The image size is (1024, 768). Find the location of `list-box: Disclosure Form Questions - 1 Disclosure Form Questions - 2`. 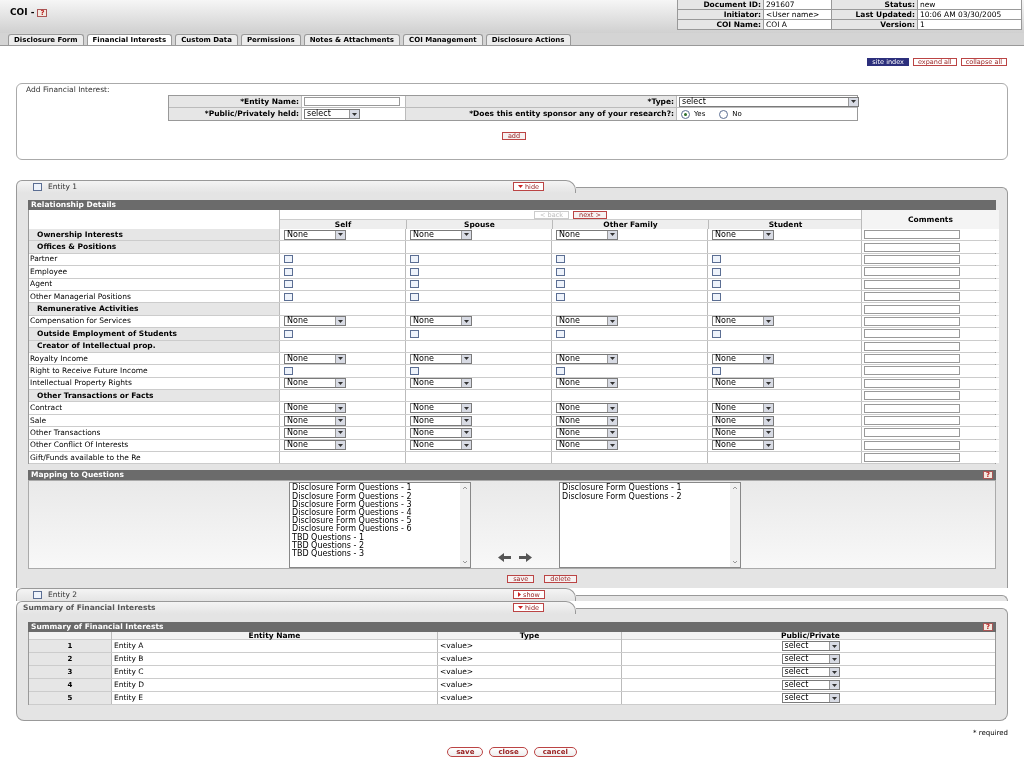

list-box: Disclosure Form Questions - 1 Disclosure Form Questions - 2 is located at coordinates (650, 525).